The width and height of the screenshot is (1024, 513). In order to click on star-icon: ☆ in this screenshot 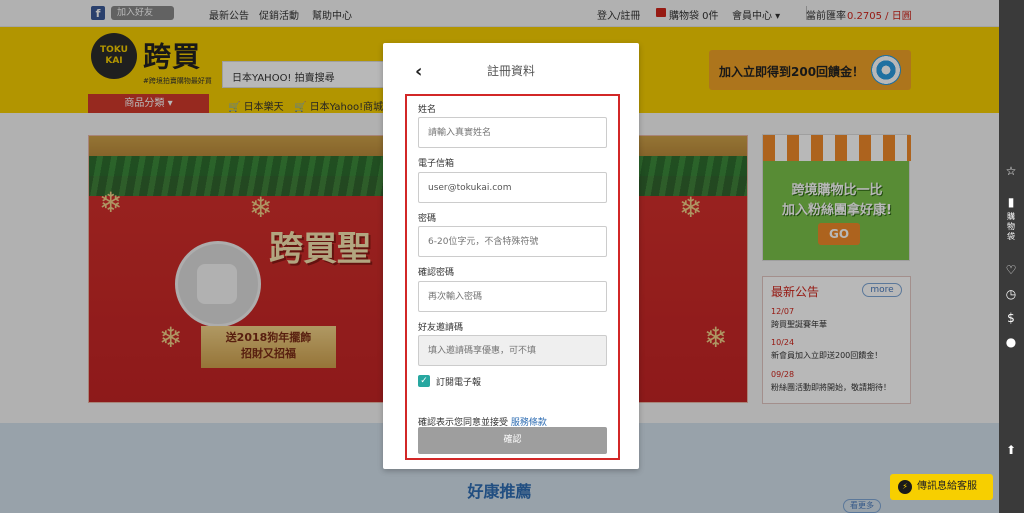, I will do `click(1011, 171)`.